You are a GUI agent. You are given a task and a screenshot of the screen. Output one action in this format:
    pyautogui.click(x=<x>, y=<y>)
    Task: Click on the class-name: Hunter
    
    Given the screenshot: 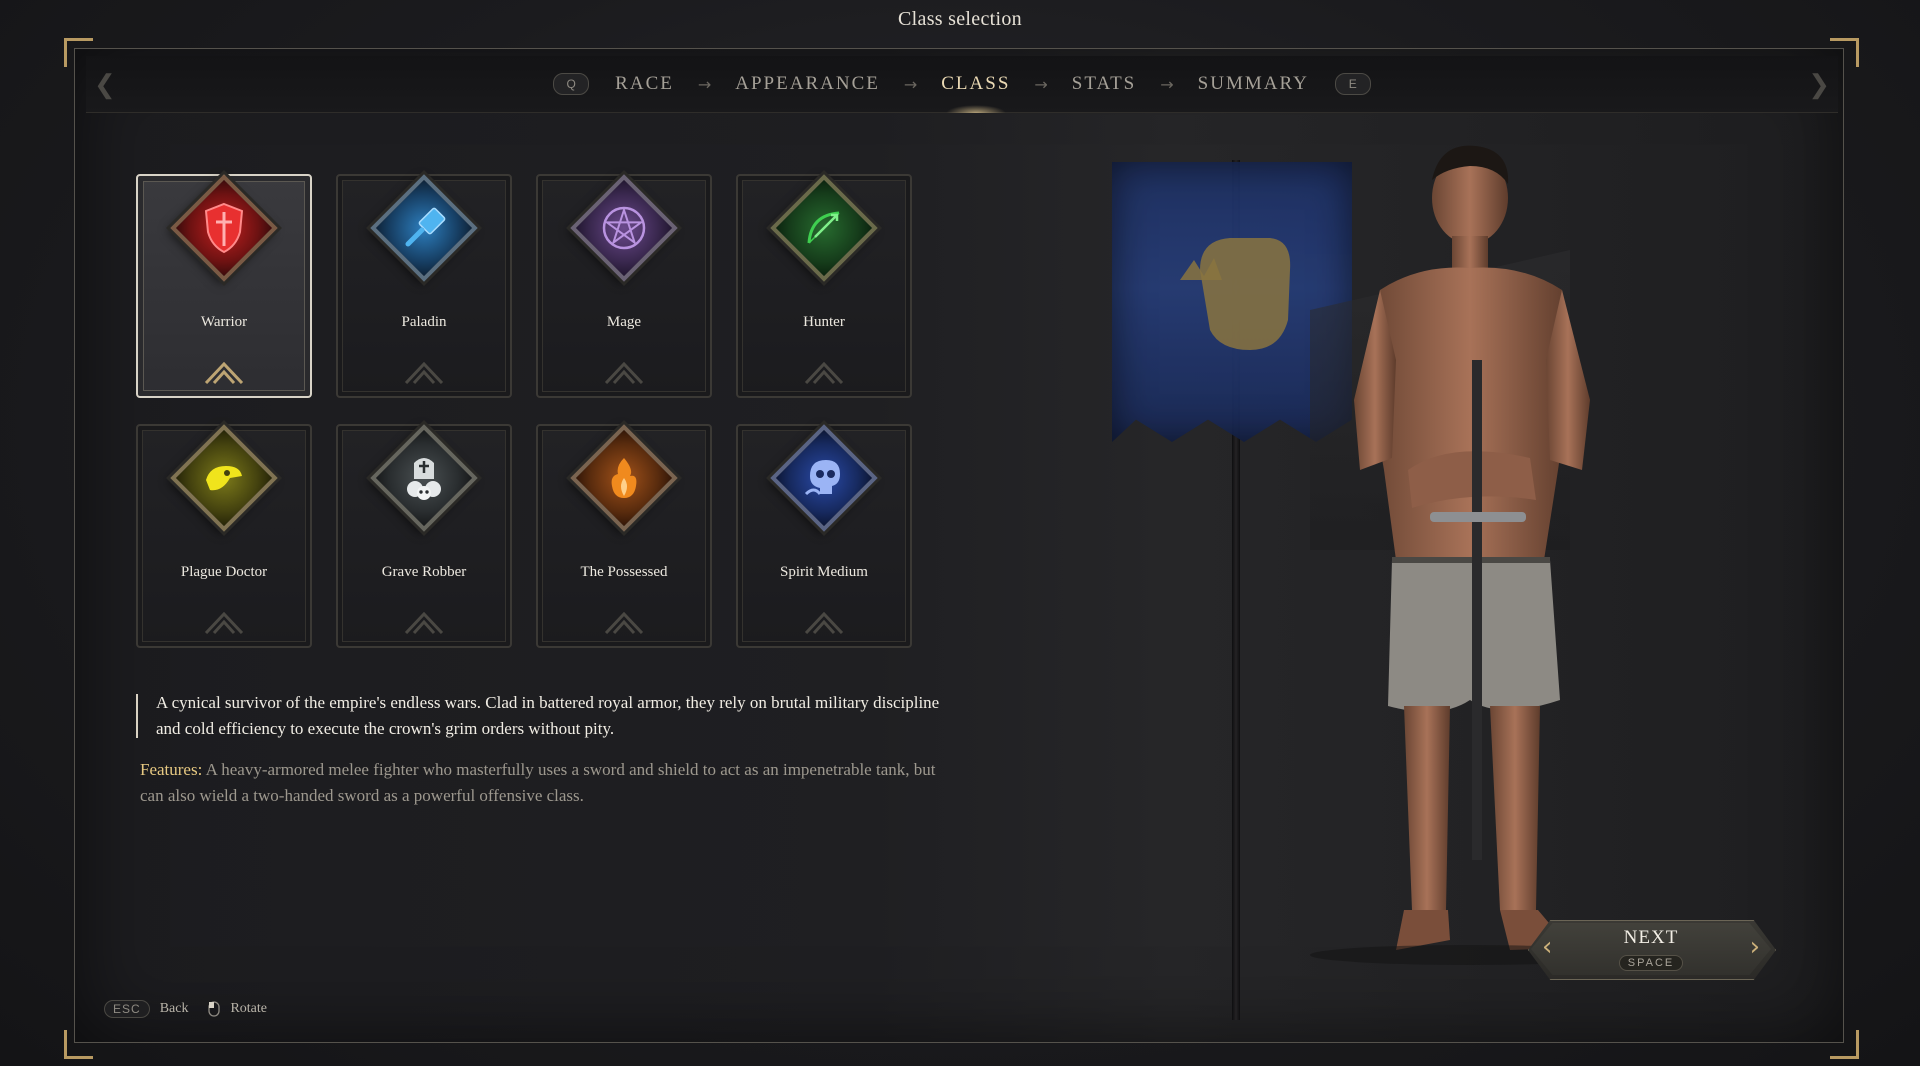 What is the action you would take?
    pyautogui.click(x=824, y=322)
    